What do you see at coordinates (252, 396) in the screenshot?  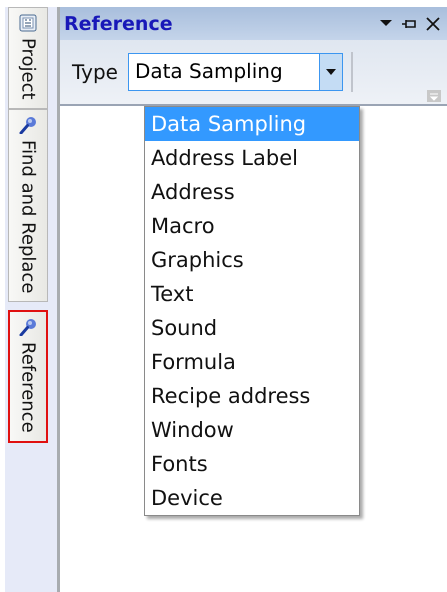 I see `dropdown-item: Recipe address` at bounding box center [252, 396].